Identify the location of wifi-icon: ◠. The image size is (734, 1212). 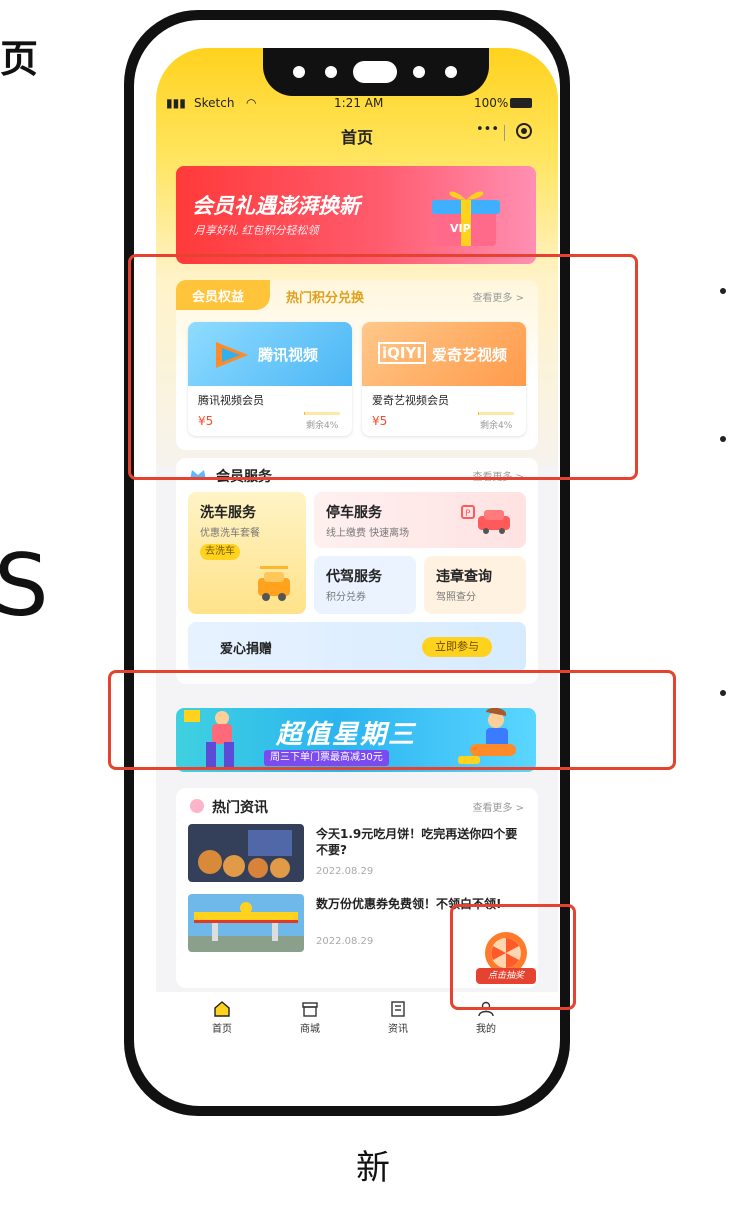
(251, 103).